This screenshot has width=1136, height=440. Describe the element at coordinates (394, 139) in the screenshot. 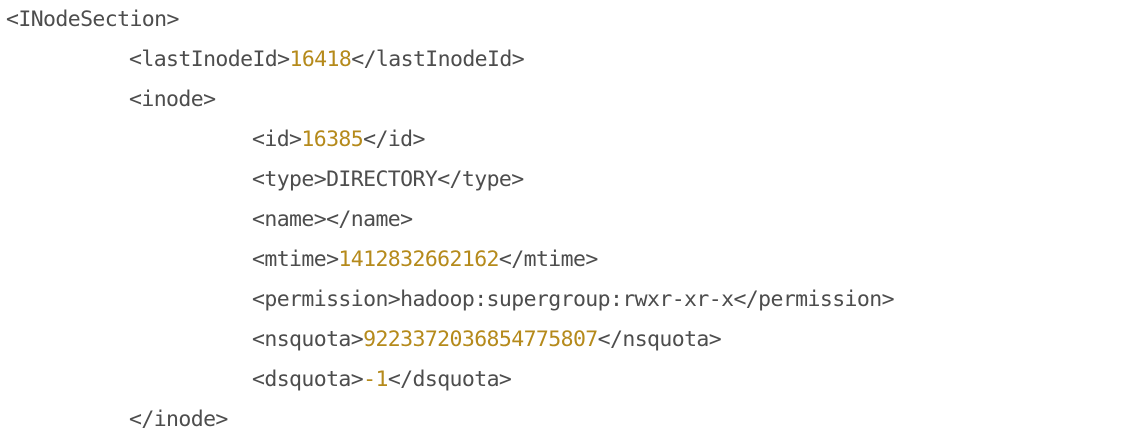

I see `id-close-tag: </id>` at that location.